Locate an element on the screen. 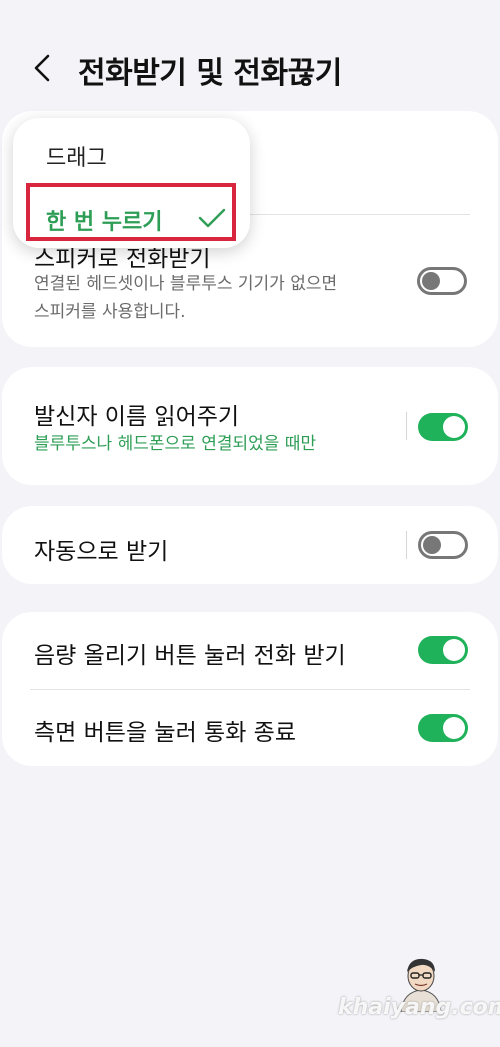 The height and width of the screenshot is (1047, 500). app-header: 전화받기 및 전화끊기 is located at coordinates (250, 68).